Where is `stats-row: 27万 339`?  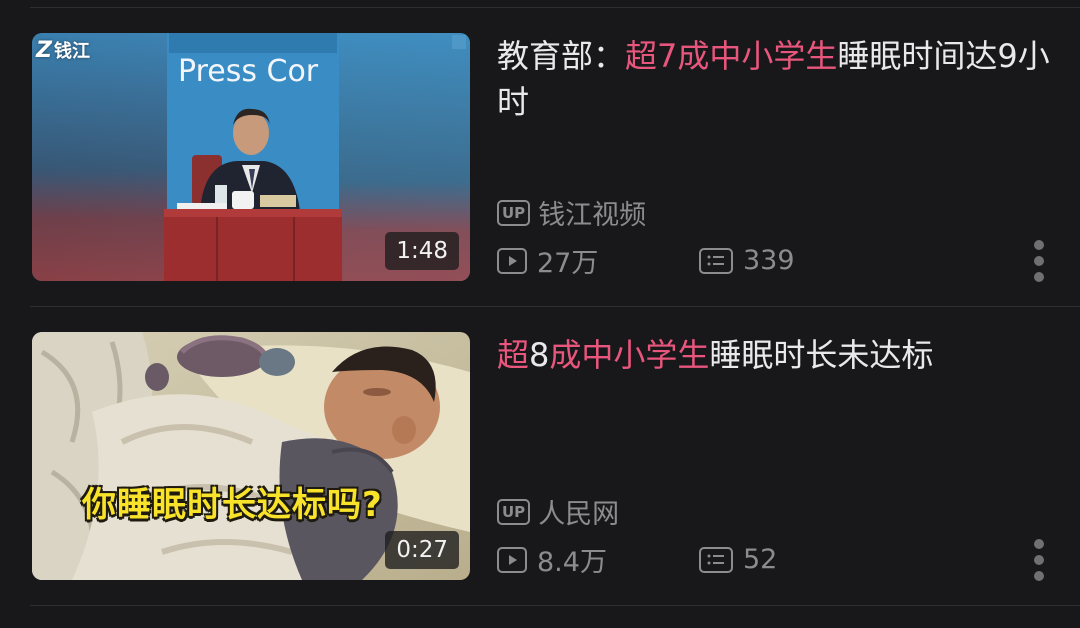
stats-row: 27万 339 is located at coordinates (646, 260).